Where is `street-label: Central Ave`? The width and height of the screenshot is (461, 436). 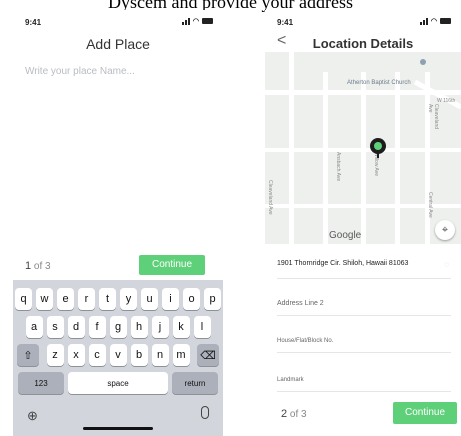 street-label: Central Ave is located at coordinates (430, 205).